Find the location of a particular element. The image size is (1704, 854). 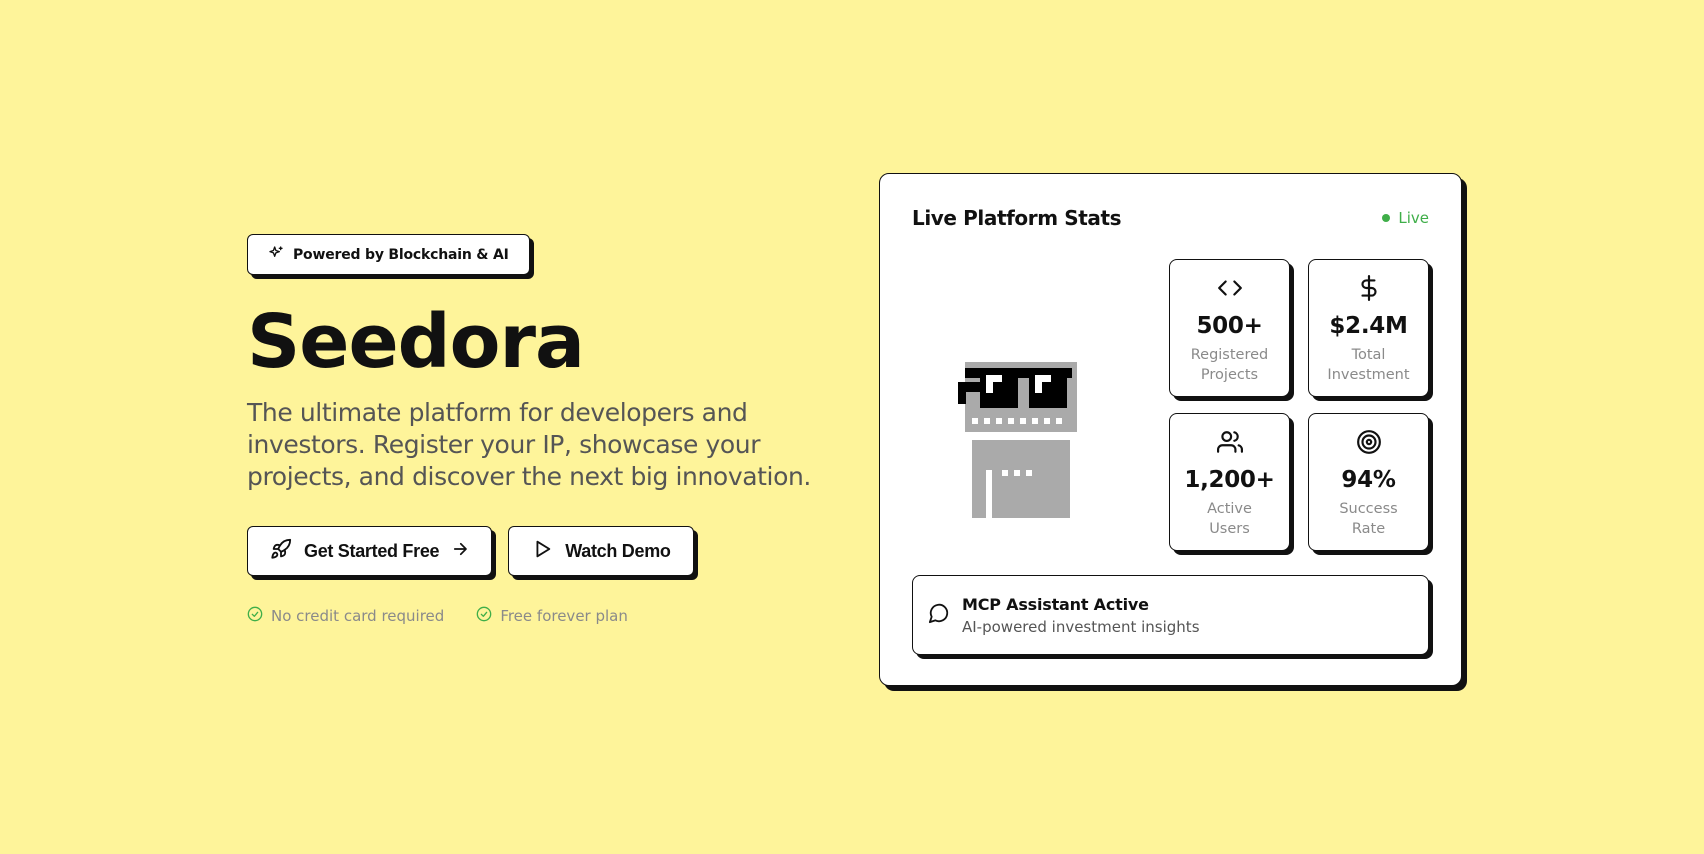

perk-label: Free forever plan is located at coordinates (564, 616).